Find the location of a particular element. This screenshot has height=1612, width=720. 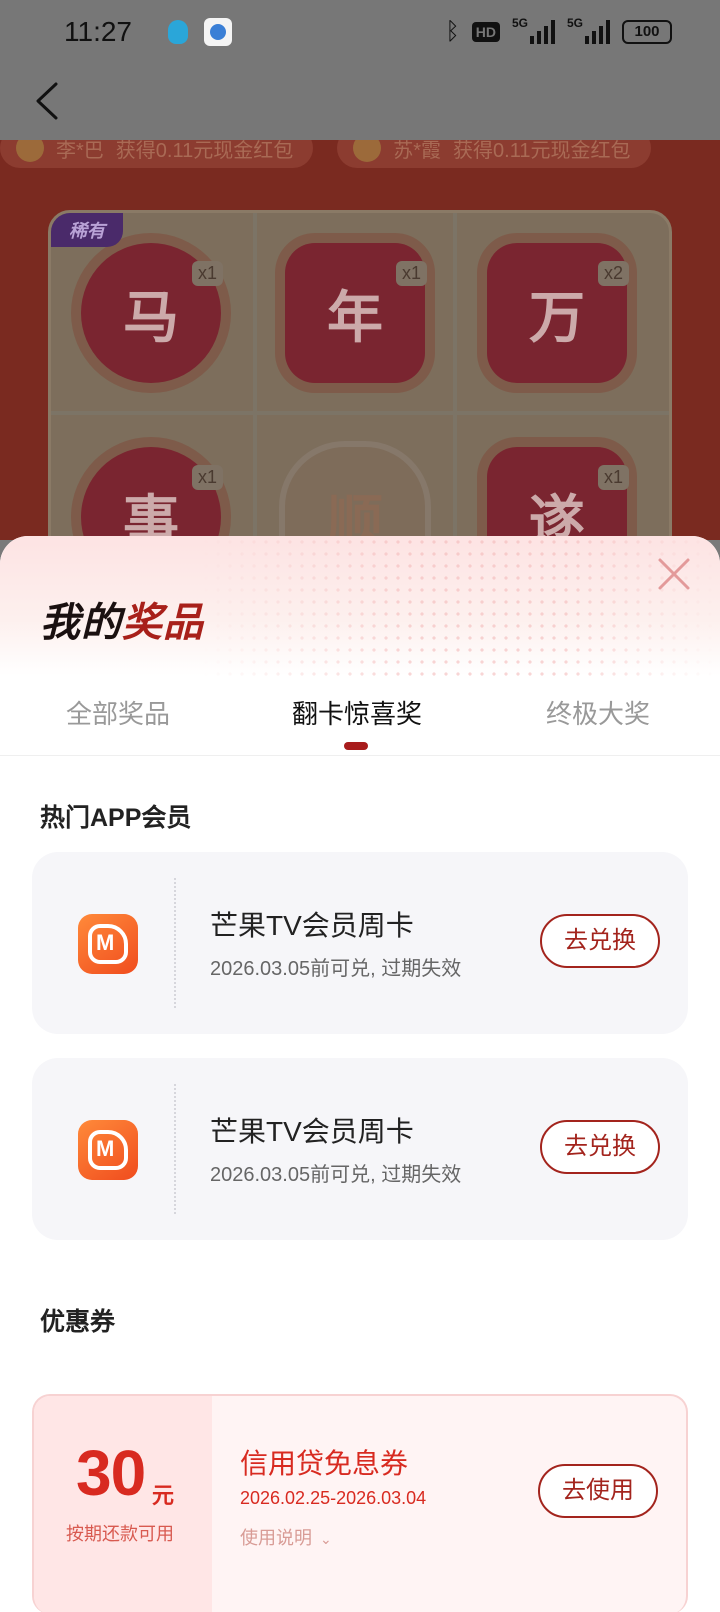

coupon-amount: 30 is located at coordinates (111, 1473).